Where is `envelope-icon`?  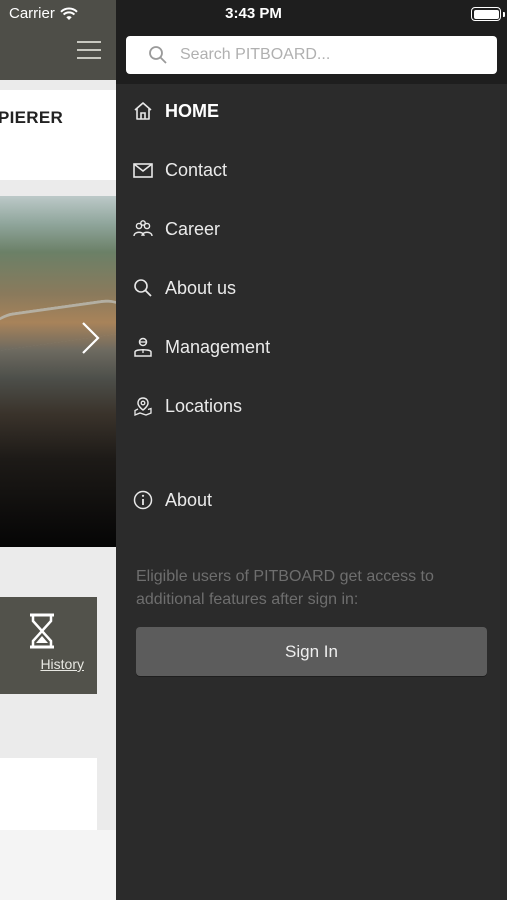
envelope-icon is located at coordinates (143, 170).